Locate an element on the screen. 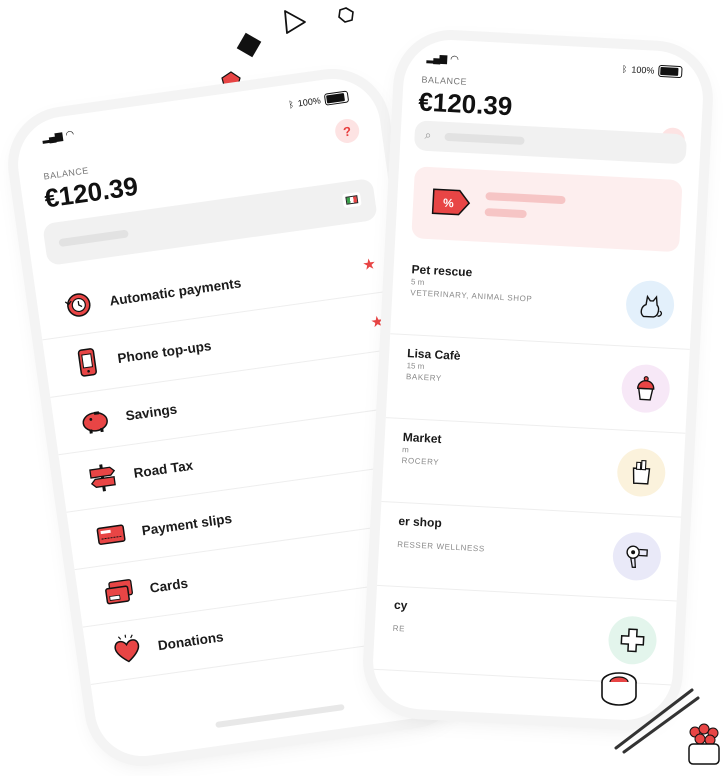  payment-slip-icon is located at coordinates (111, 534).